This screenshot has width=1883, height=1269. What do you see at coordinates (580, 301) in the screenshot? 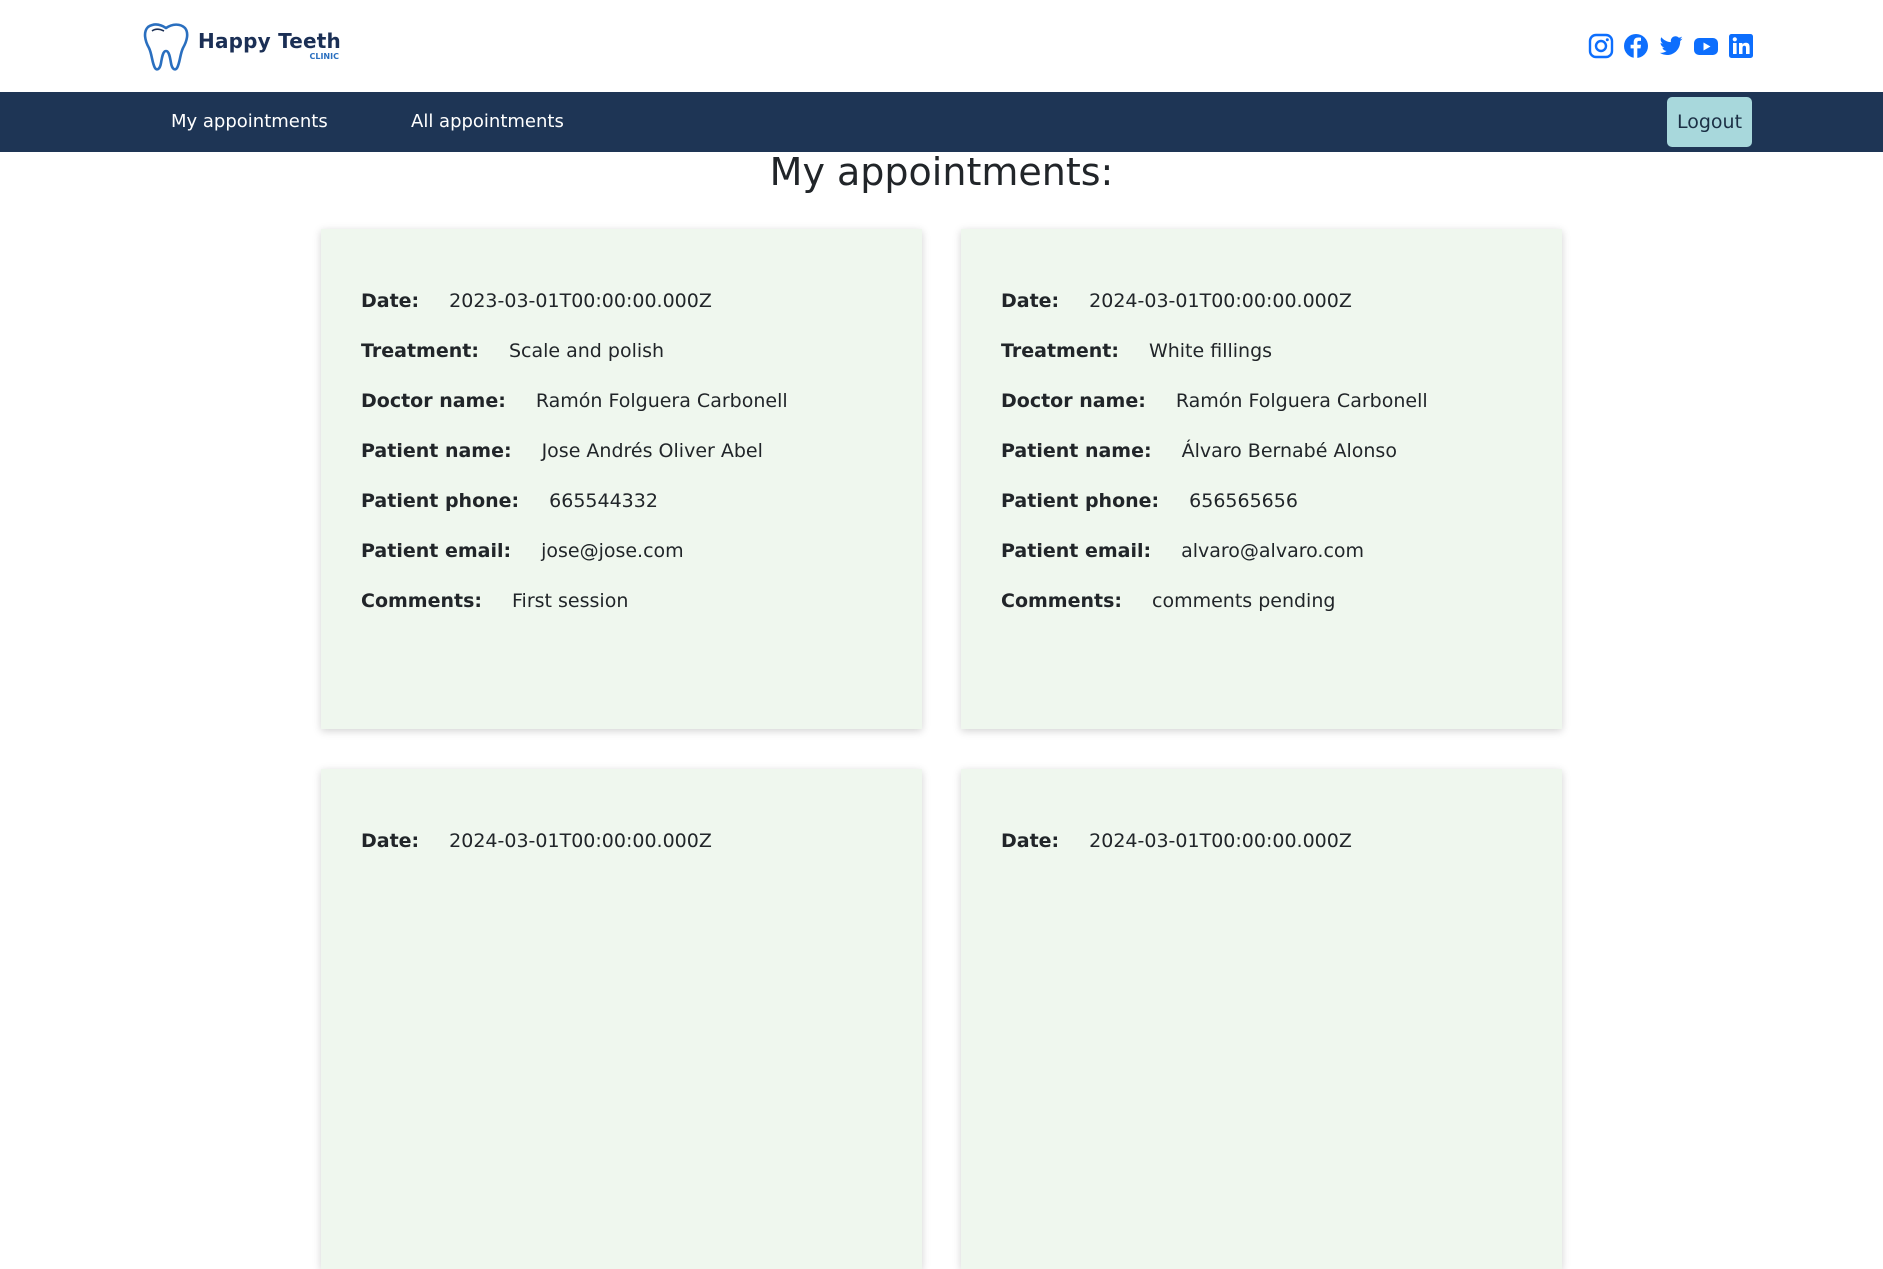
I see `date-value: 2023-03-01T00:00:00.000Z` at bounding box center [580, 301].